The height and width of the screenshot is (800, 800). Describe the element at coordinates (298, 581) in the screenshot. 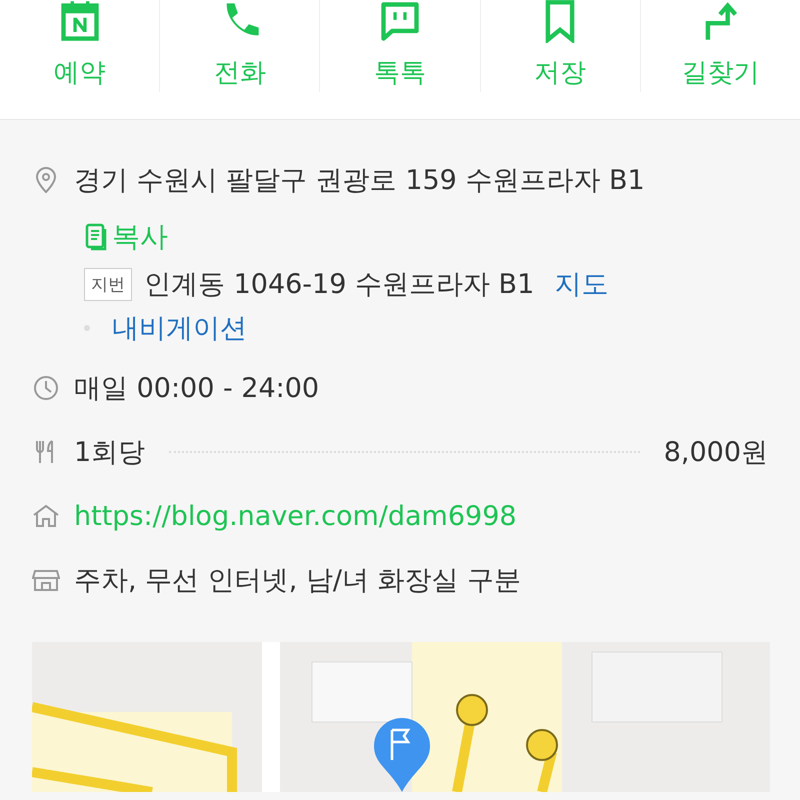

I see `amenities: 주차, 무선 인터넷, 남/녀 화장실 구분` at that location.